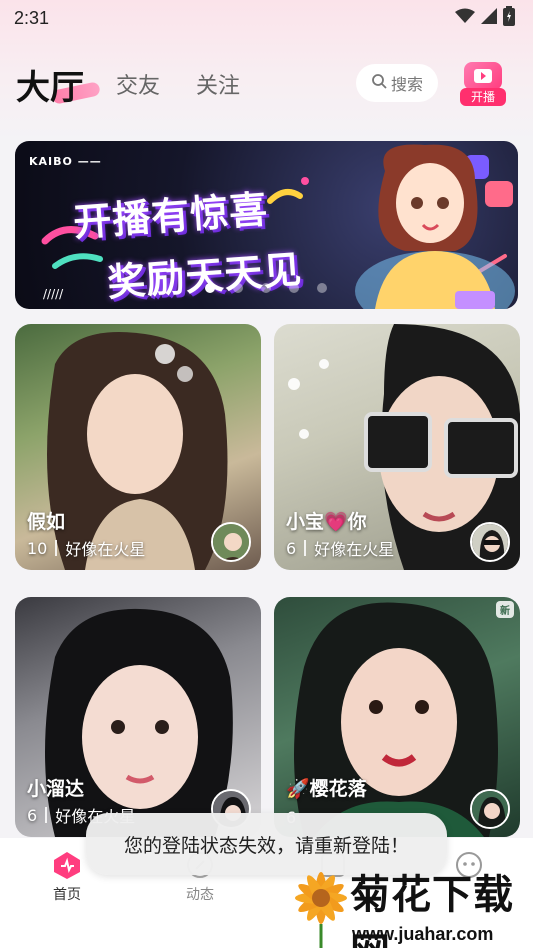 The width and height of the screenshot is (533, 948). Describe the element at coordinates (32, 17) in the screenshot. I see `status-time: 2:31` at that location.